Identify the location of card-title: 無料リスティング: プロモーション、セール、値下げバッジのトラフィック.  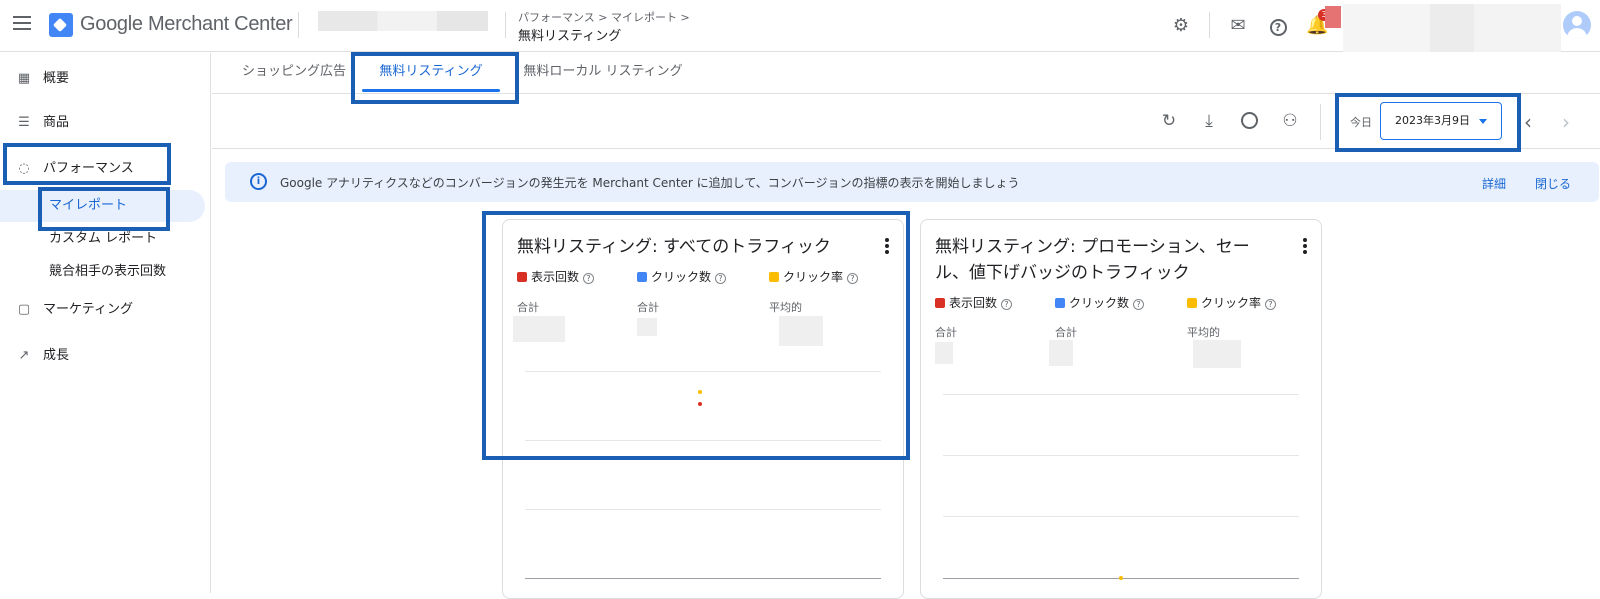
(1092, 260).